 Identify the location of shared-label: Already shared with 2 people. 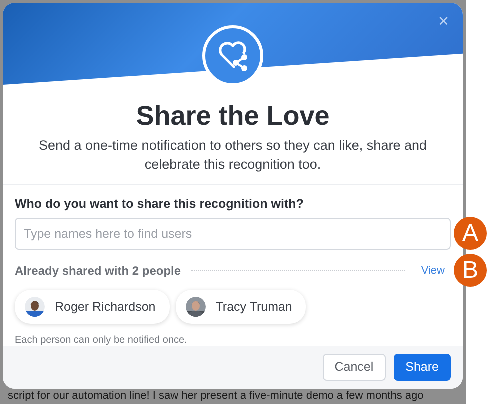
(98, 271).